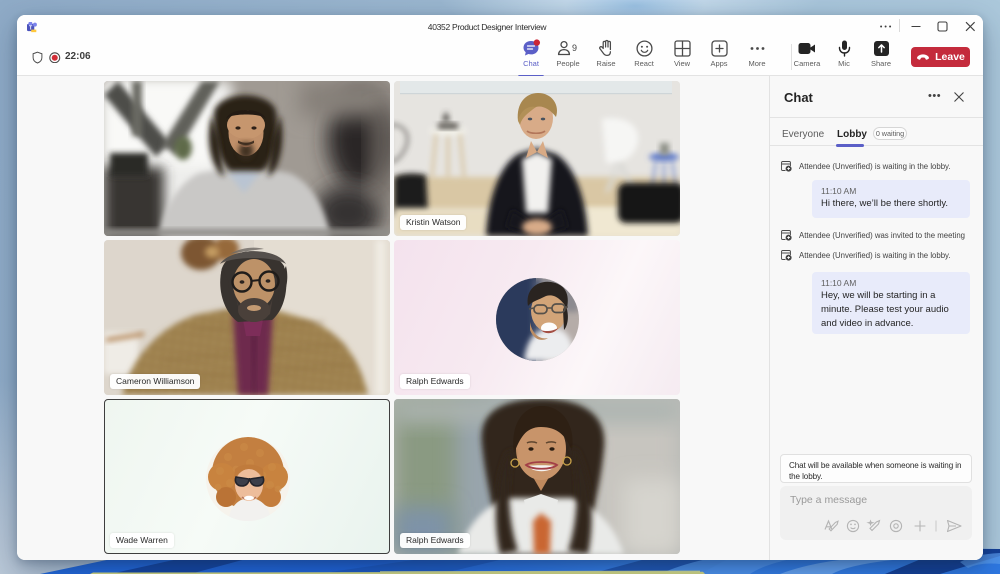 The height and width of the screenshot is (574, 1000). Describe the element at coordinates (574, 48) in the screenshot. I see `svg-text: 9` at that location.